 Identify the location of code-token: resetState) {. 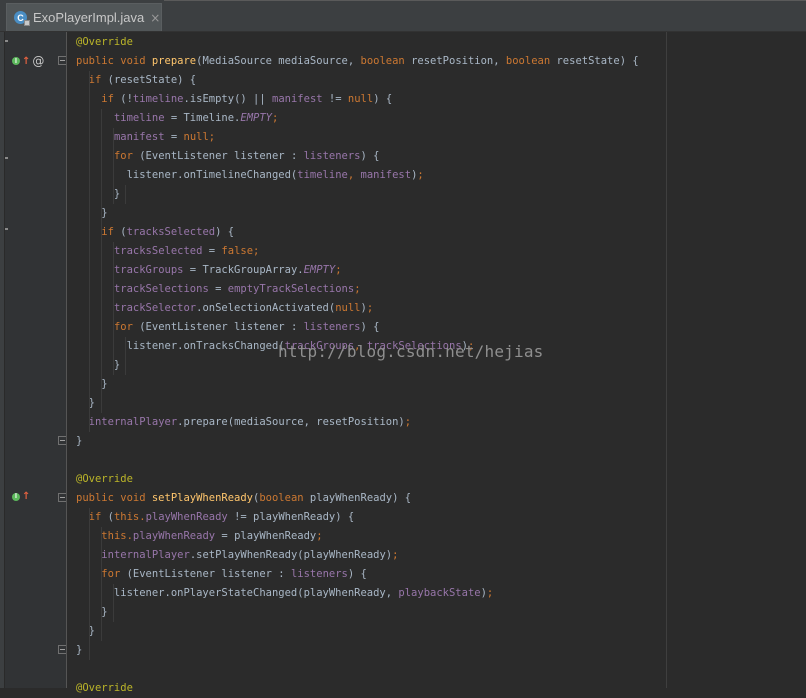
(597, 61).